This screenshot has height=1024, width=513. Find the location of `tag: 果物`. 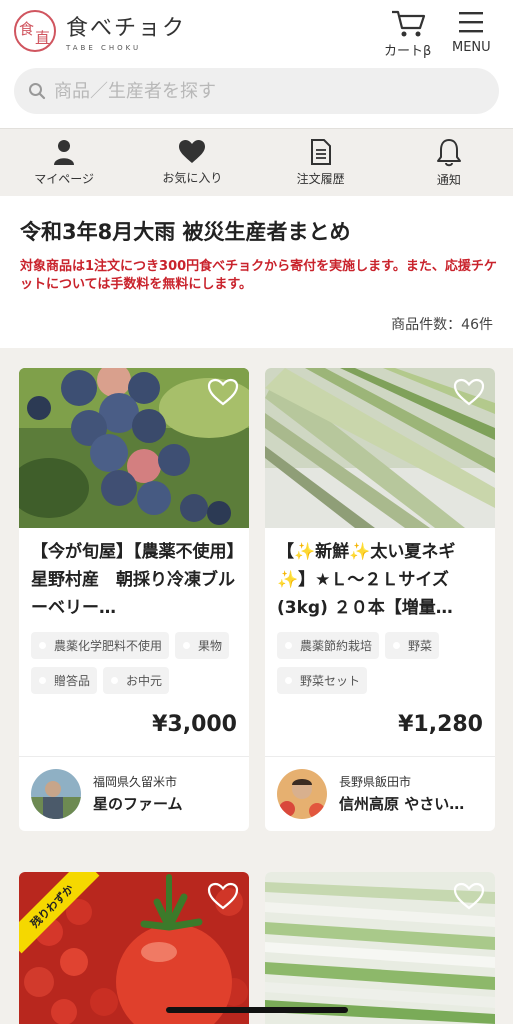

tag: 果物 is located at coordinates (202, 645).